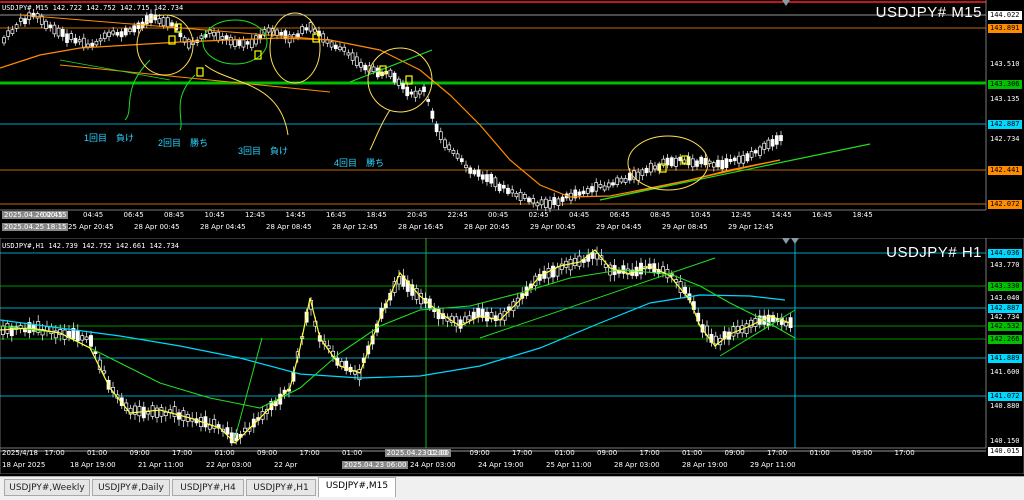  What do you see at coordinates (741, 215) in the screenshot?
I see `time-label: 12:45` at bounding box center [741, 215].